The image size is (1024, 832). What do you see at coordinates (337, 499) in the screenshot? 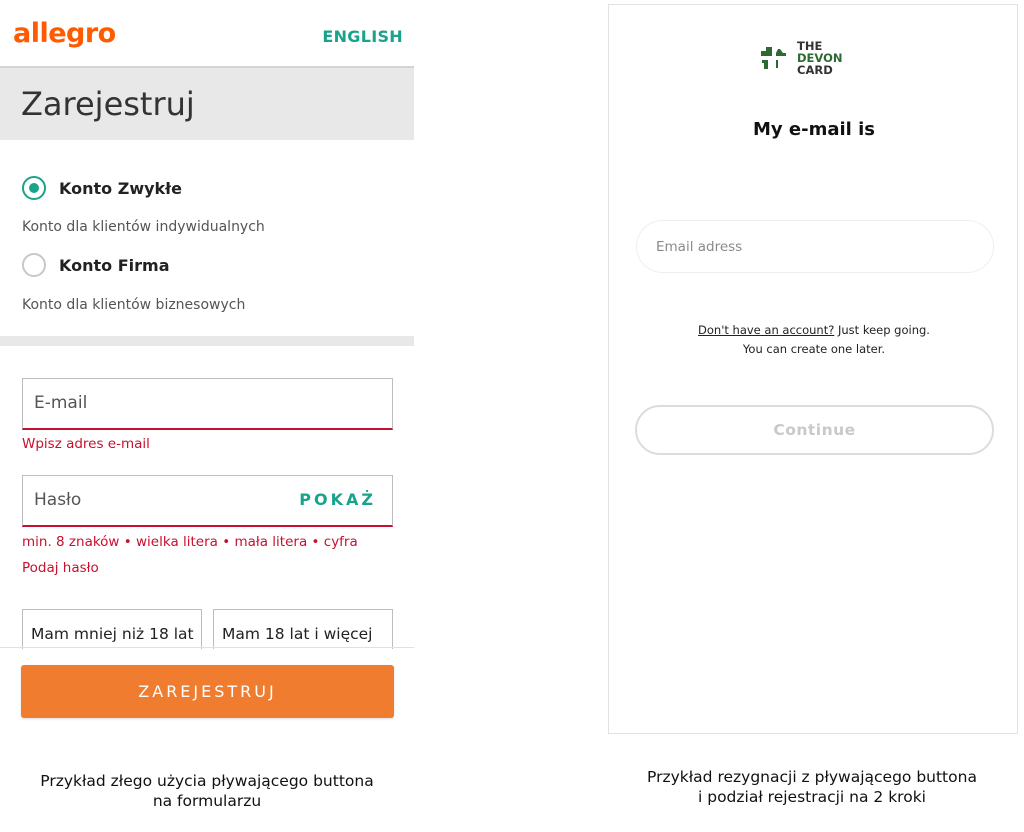
I see `show-password-button: POKAŻ` at bounding box center [337, 499].